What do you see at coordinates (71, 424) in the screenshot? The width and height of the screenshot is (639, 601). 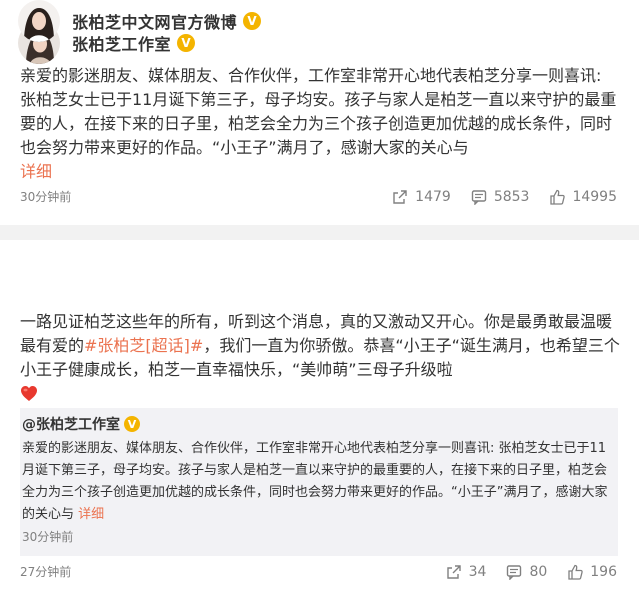 I see `retweet-author-name: @张柏芝工作室` at bounding box center [71, 424].